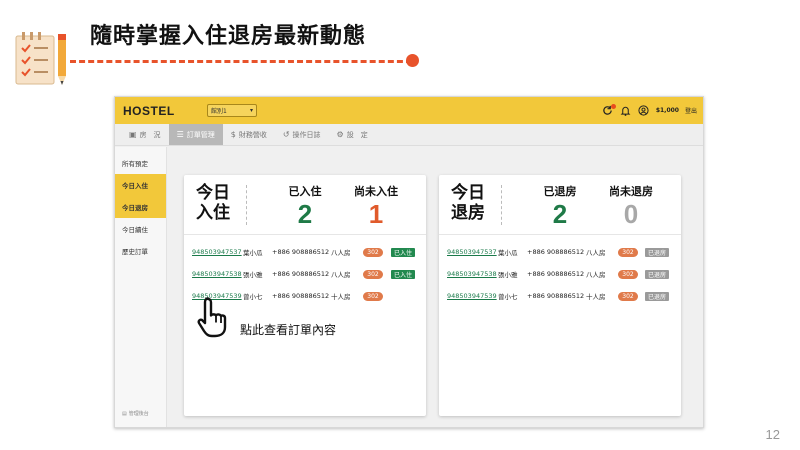 The width and height of the screenshot is (800, 450). I want to click on sidebar-item-today-extend: 今日續住, so click(140, 229).